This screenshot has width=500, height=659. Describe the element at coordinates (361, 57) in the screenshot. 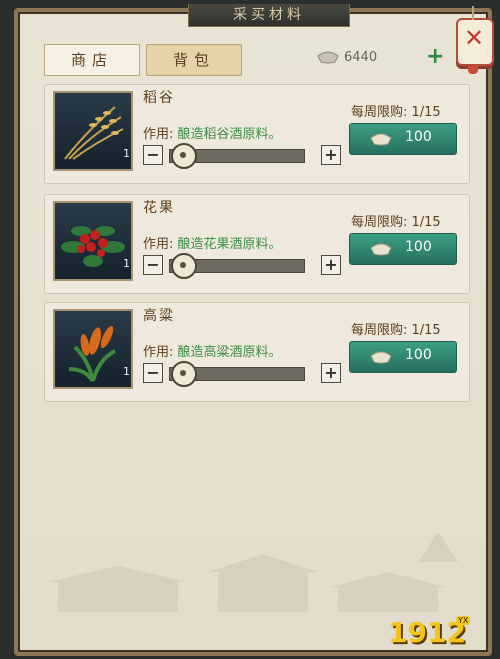

I see `currency-amount: 6440` at that location.